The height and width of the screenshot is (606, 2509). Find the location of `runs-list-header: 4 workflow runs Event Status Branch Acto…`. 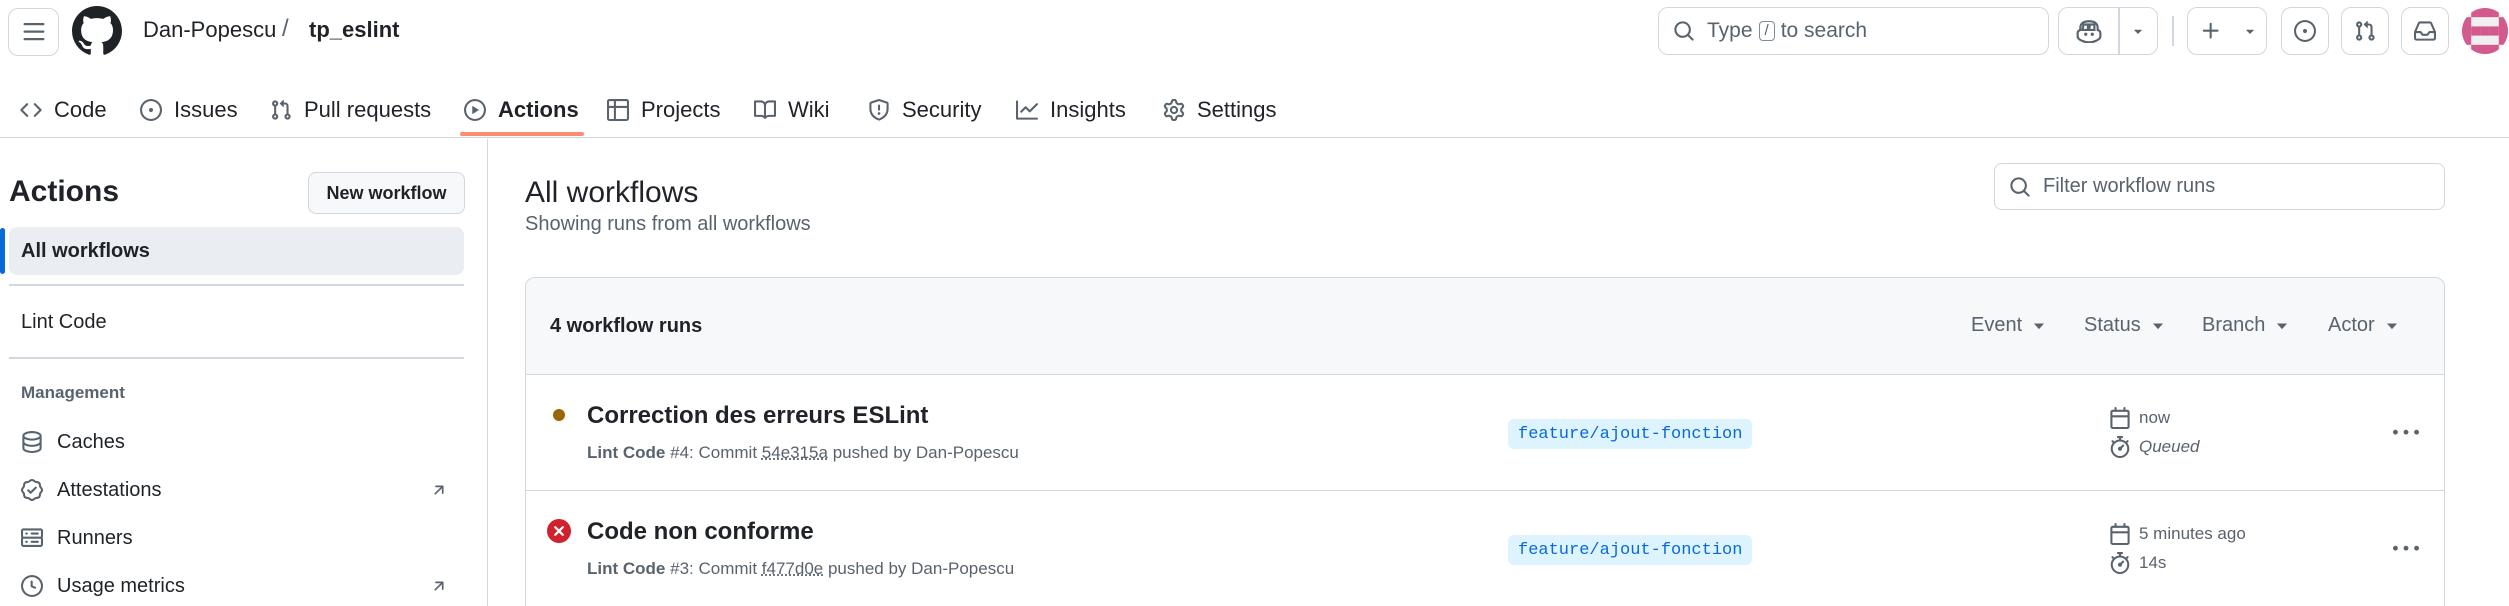

runs-list-header: 4 workflow runs Event Status Branch Acto… is located at coordinates (1485, 326).